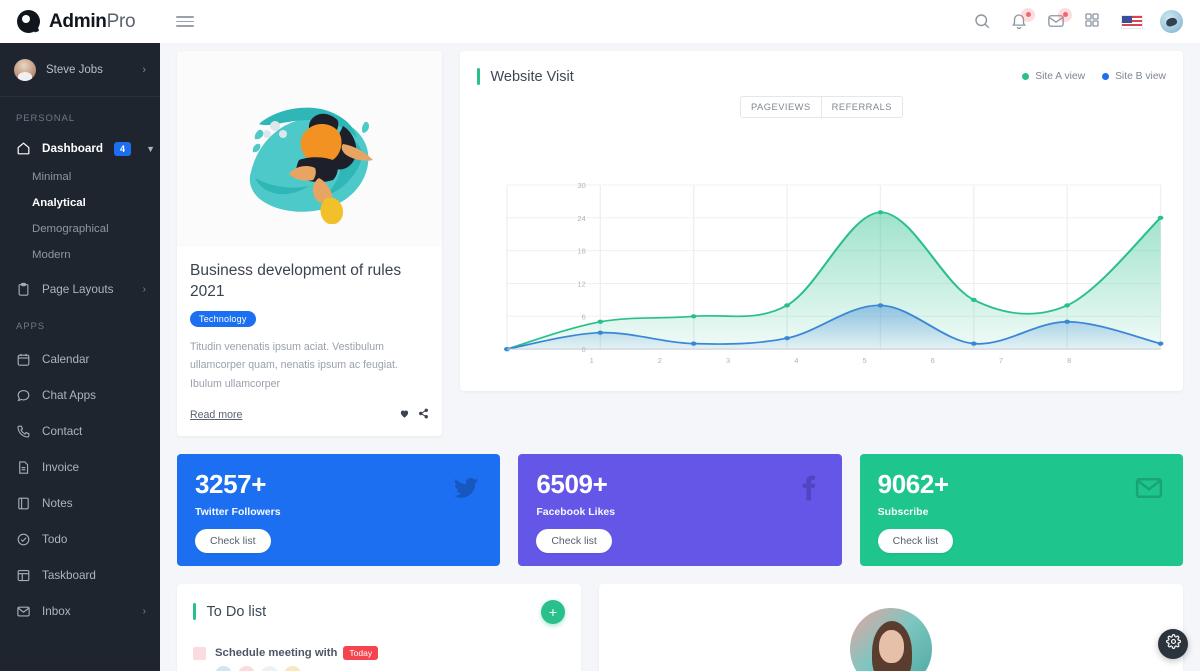 The height and width of the screenshot is (671, 1200). What do you see at coordinates (216, 415) in the screenshot?
I see `read-more-link: Read more` at bounding box center [216, 415].